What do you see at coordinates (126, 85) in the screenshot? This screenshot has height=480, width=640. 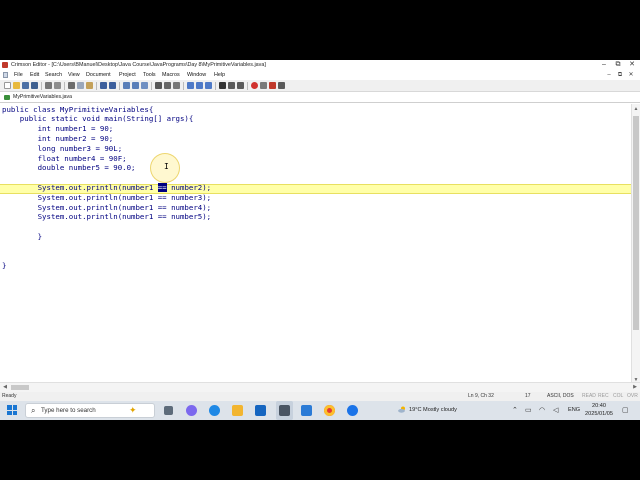 I see `find-icon` at bounding box center [126, 85].